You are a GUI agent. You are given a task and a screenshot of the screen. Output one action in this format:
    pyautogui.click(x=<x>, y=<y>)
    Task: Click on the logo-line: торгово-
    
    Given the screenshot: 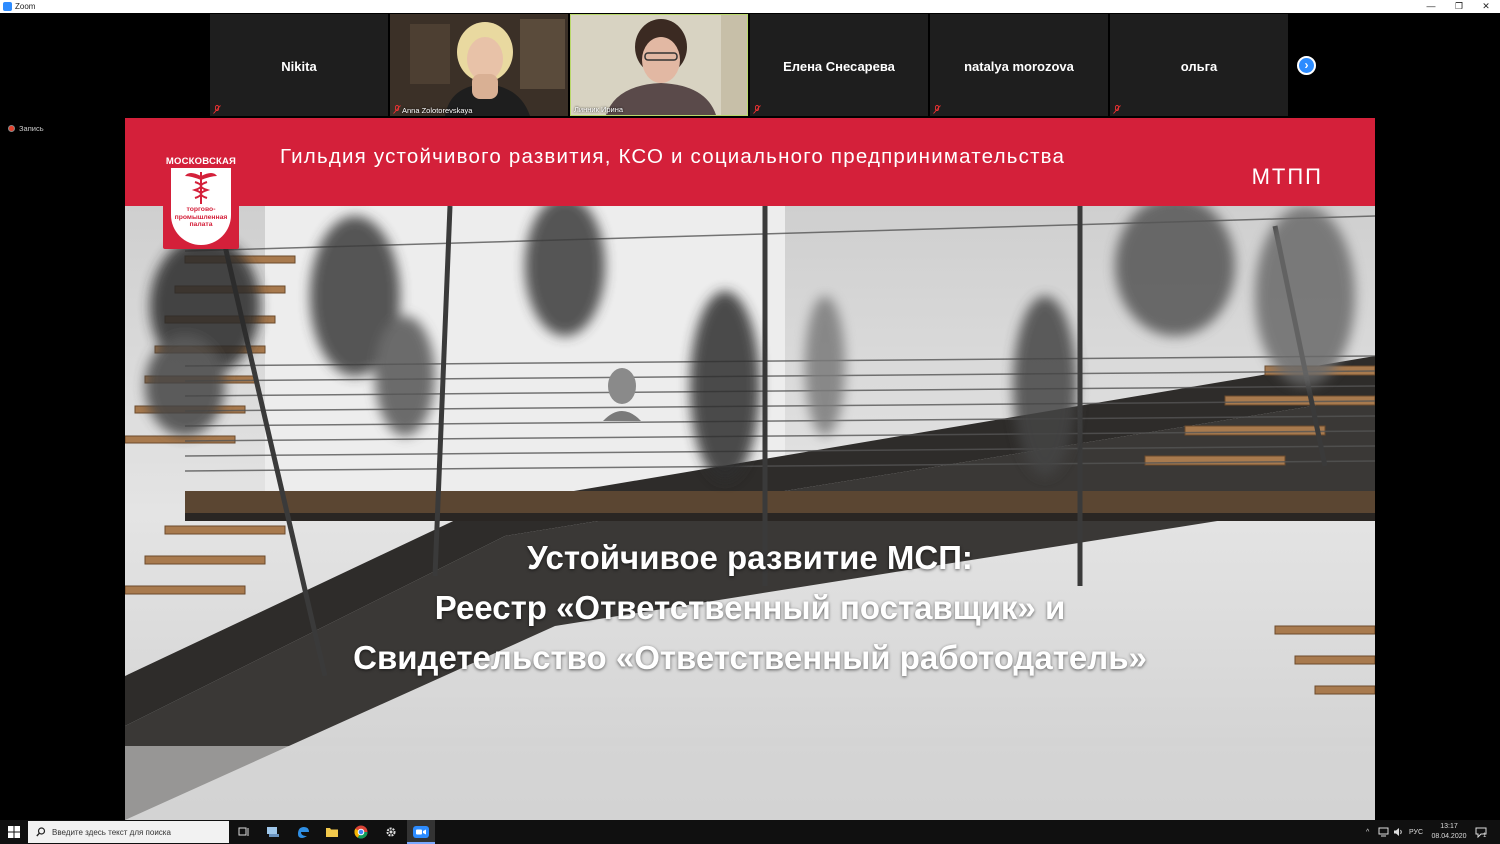 What is the action you would take?
    pyautogui.click(x=201, y=209)
    